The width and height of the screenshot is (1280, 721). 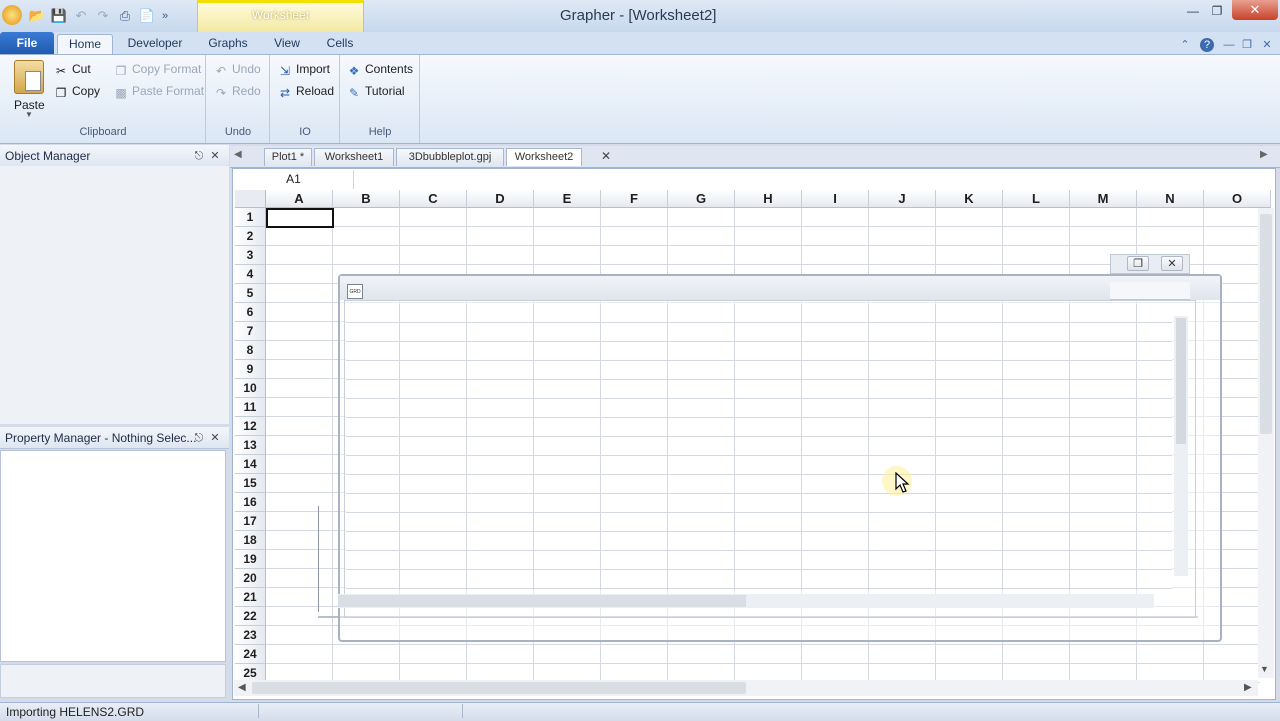 What do you see at coordinates (340, 44) in the screenshot?
I see `tab-cells: Cells` at bounding box center [340, 44].